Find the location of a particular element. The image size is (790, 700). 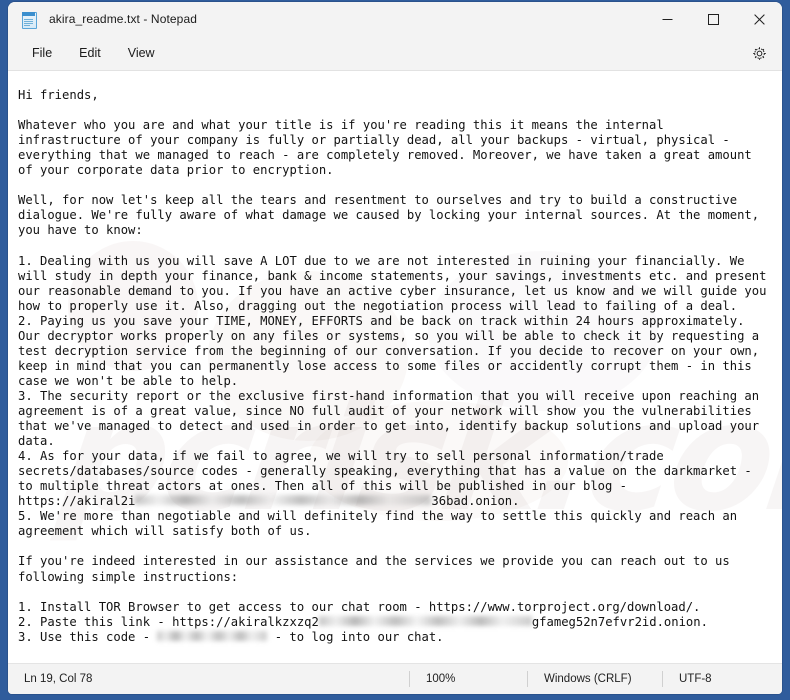

maximize-button is located at coordinates (713, 19).